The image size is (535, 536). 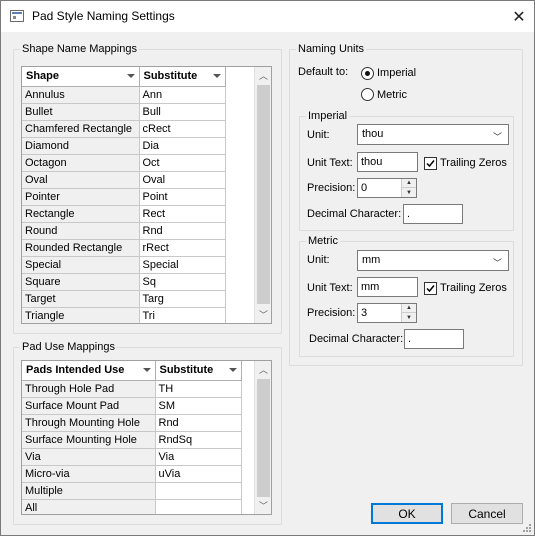 What do you see at coordinates (17, 16) in the screenshot?
I see `app-icon` at bounding box center [17, 16].